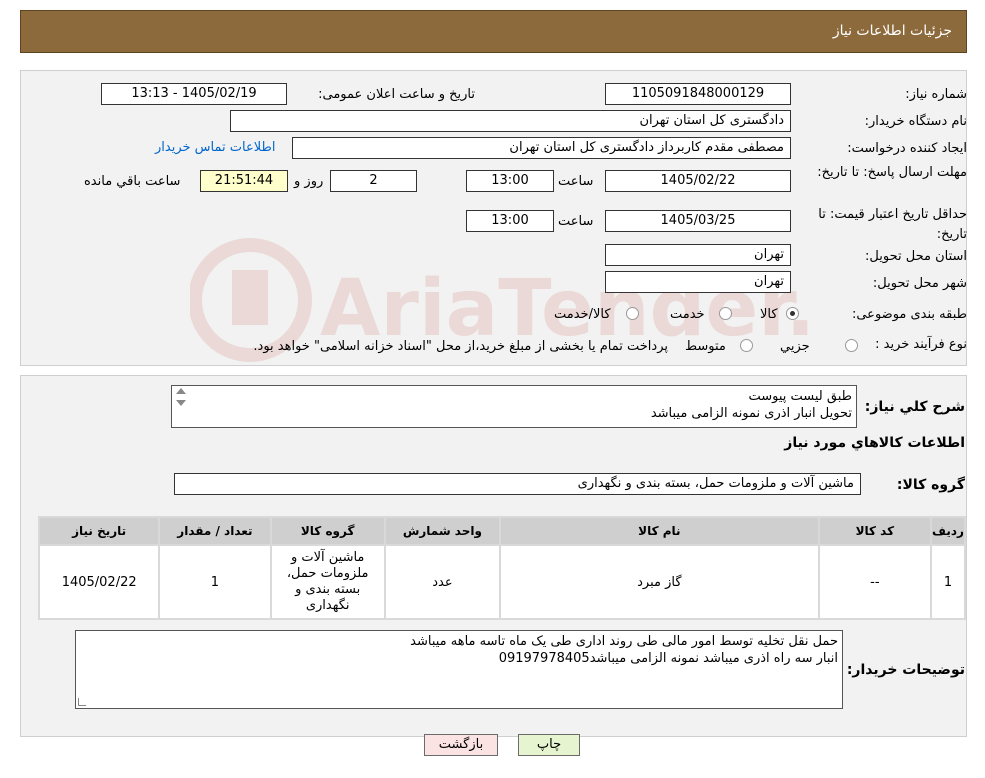 The height and width of the screenshot is (778, 985). What do you see at coordinates (442, 531) in the screenshot?
I see `col-unit: واحد شمارش` at bounding box center [442, 531].